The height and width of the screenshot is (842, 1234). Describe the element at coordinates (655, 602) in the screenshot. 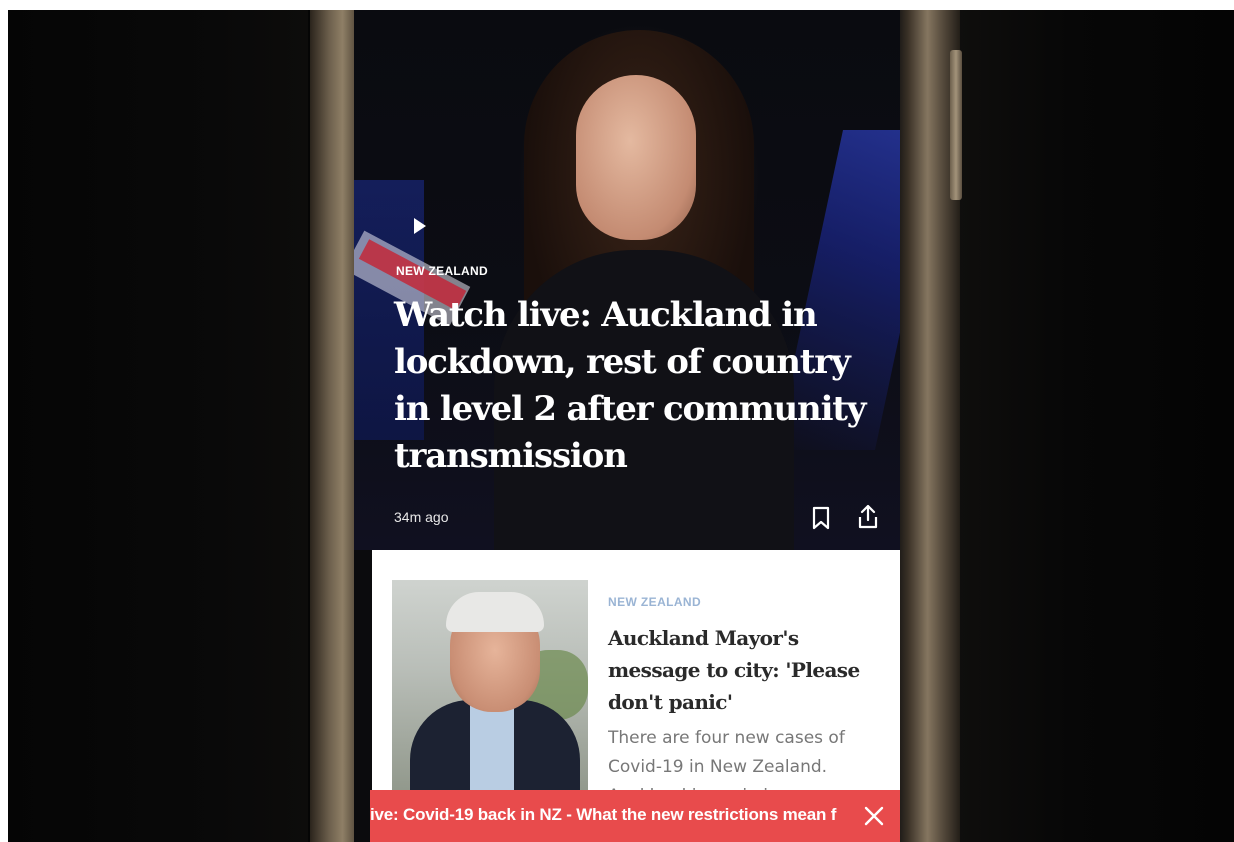

I see `story-card-tag: NEW ZEALAND` at that location.